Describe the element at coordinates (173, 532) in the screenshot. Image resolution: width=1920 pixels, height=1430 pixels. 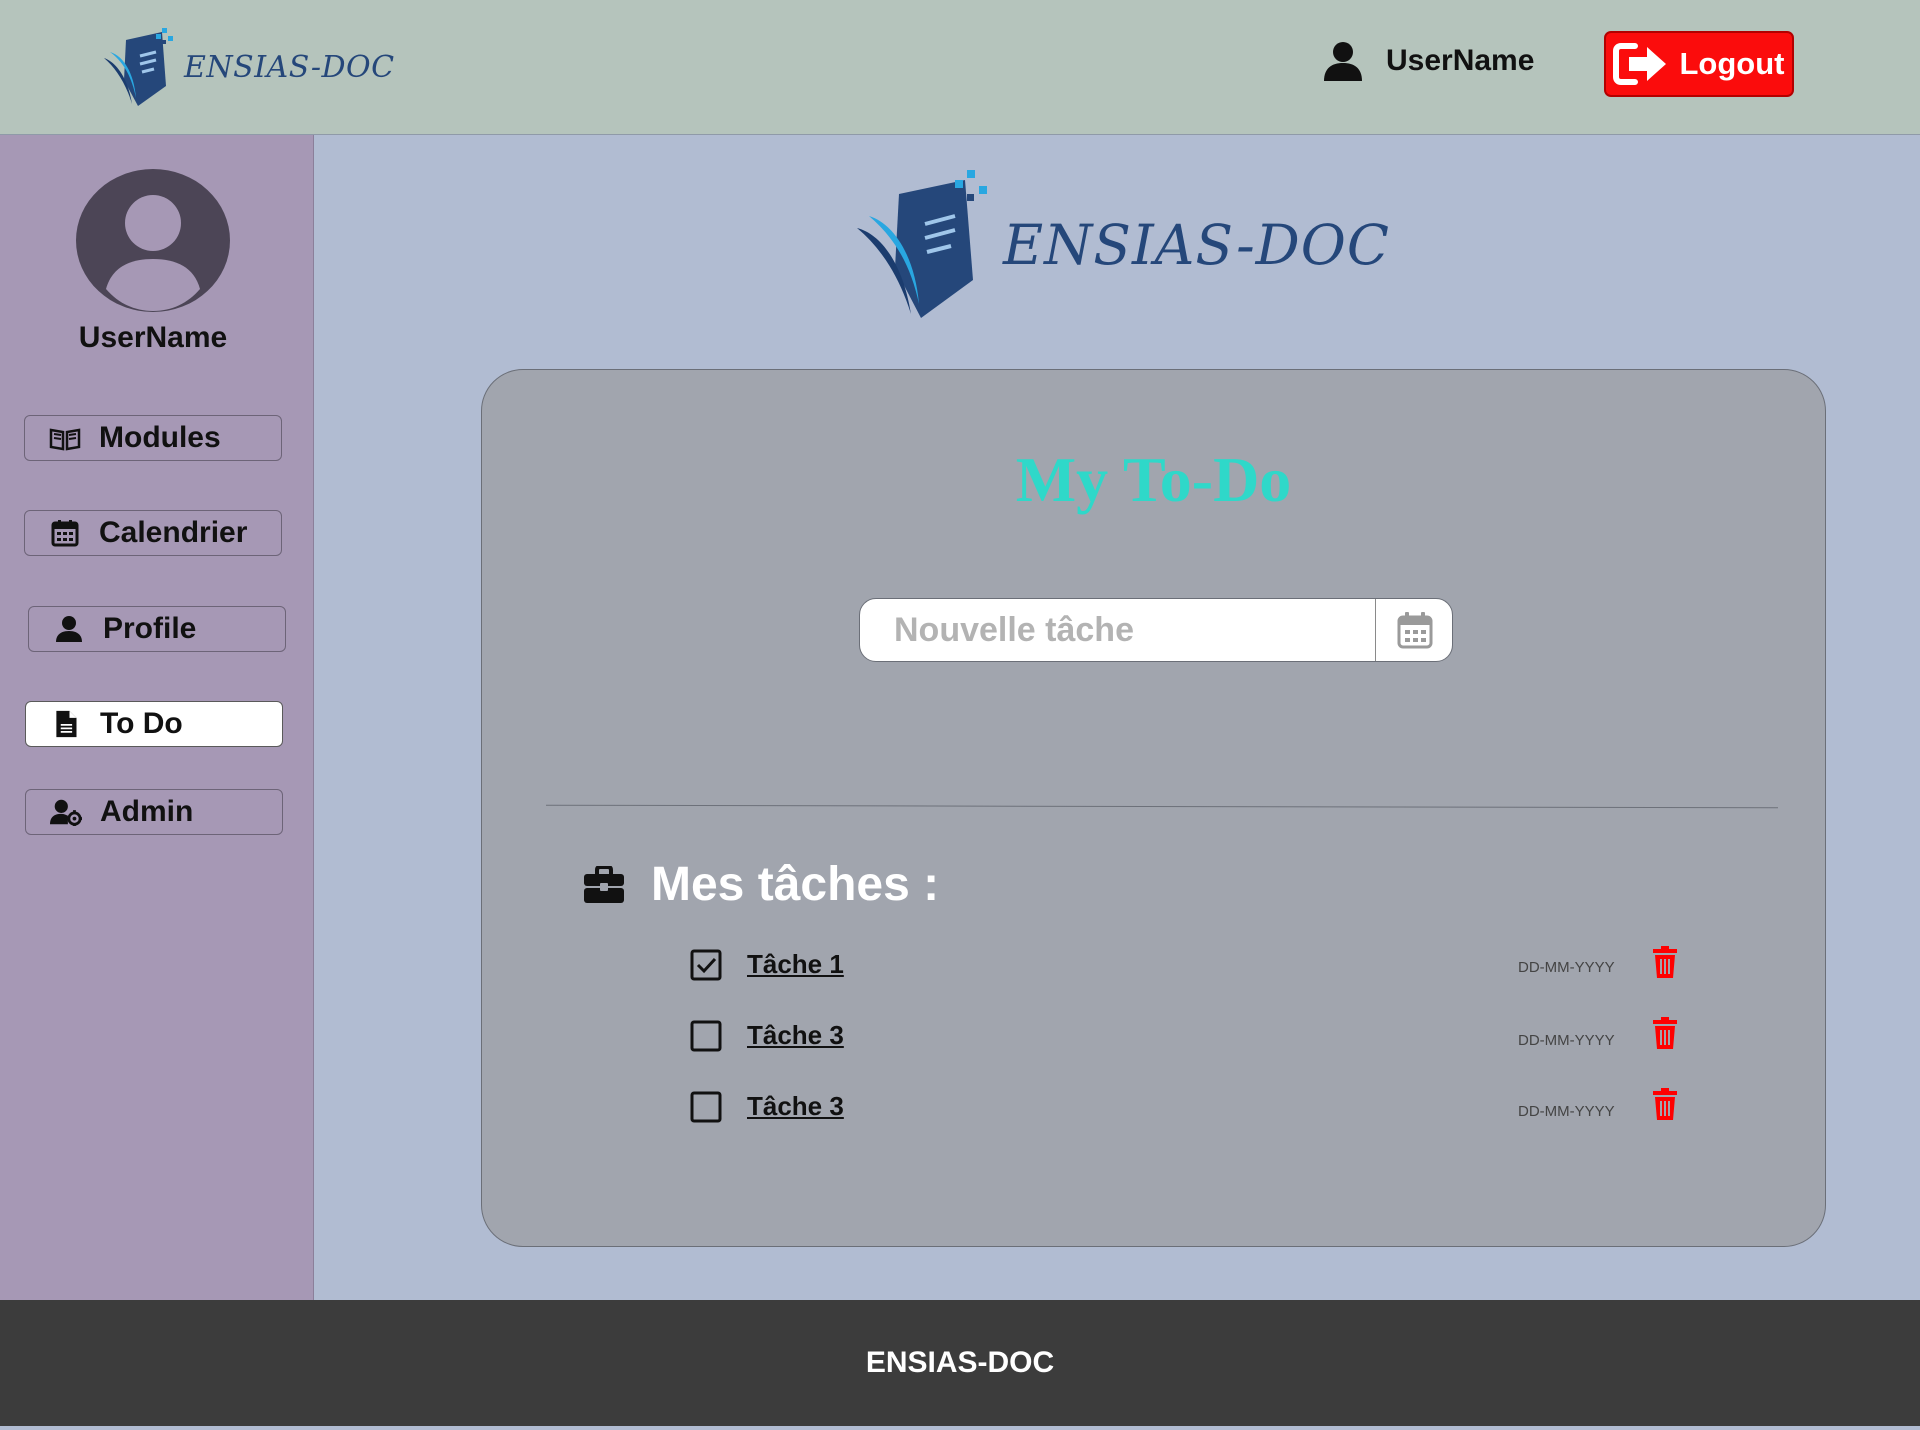
I see `sidebar-item-label: Calendrier` at that location.